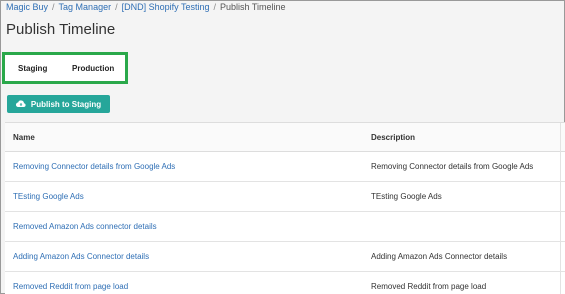 The image size is (565, 294). What do you see at coordinates (66, 104) in the screenshot?
I see `publish-button-label: Publish to Staging` at bounding box center [66, 104].